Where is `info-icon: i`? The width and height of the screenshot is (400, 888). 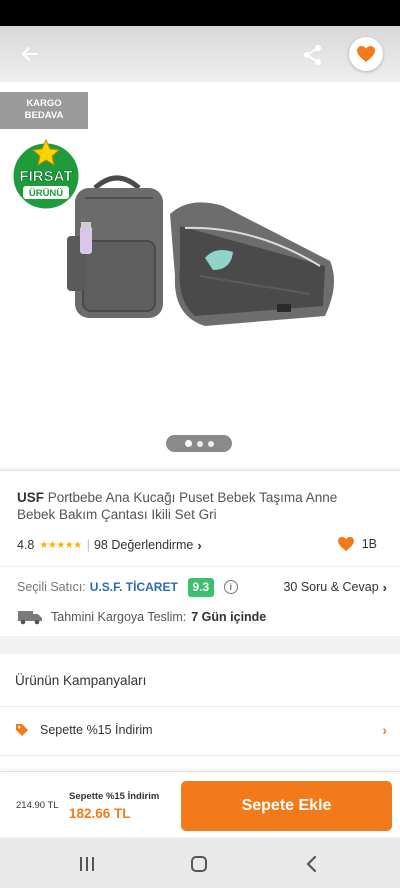
info-icon: i is located at coordinates (230, 587).